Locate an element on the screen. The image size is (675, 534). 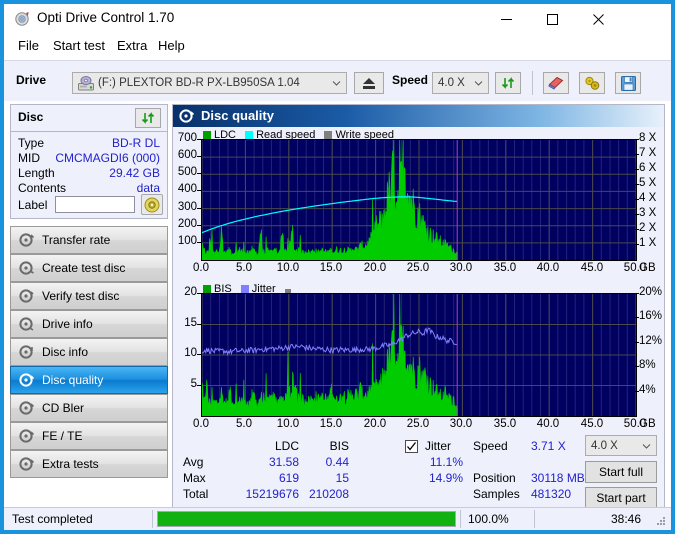
legend-swatch-read-speed is located at coordinates (249, 135).